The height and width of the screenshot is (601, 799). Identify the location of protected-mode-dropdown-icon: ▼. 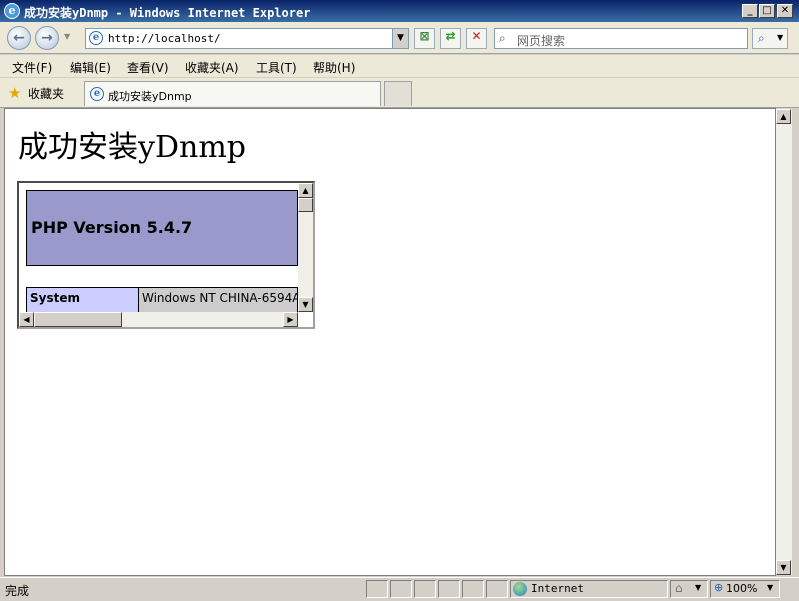
(698, 587).